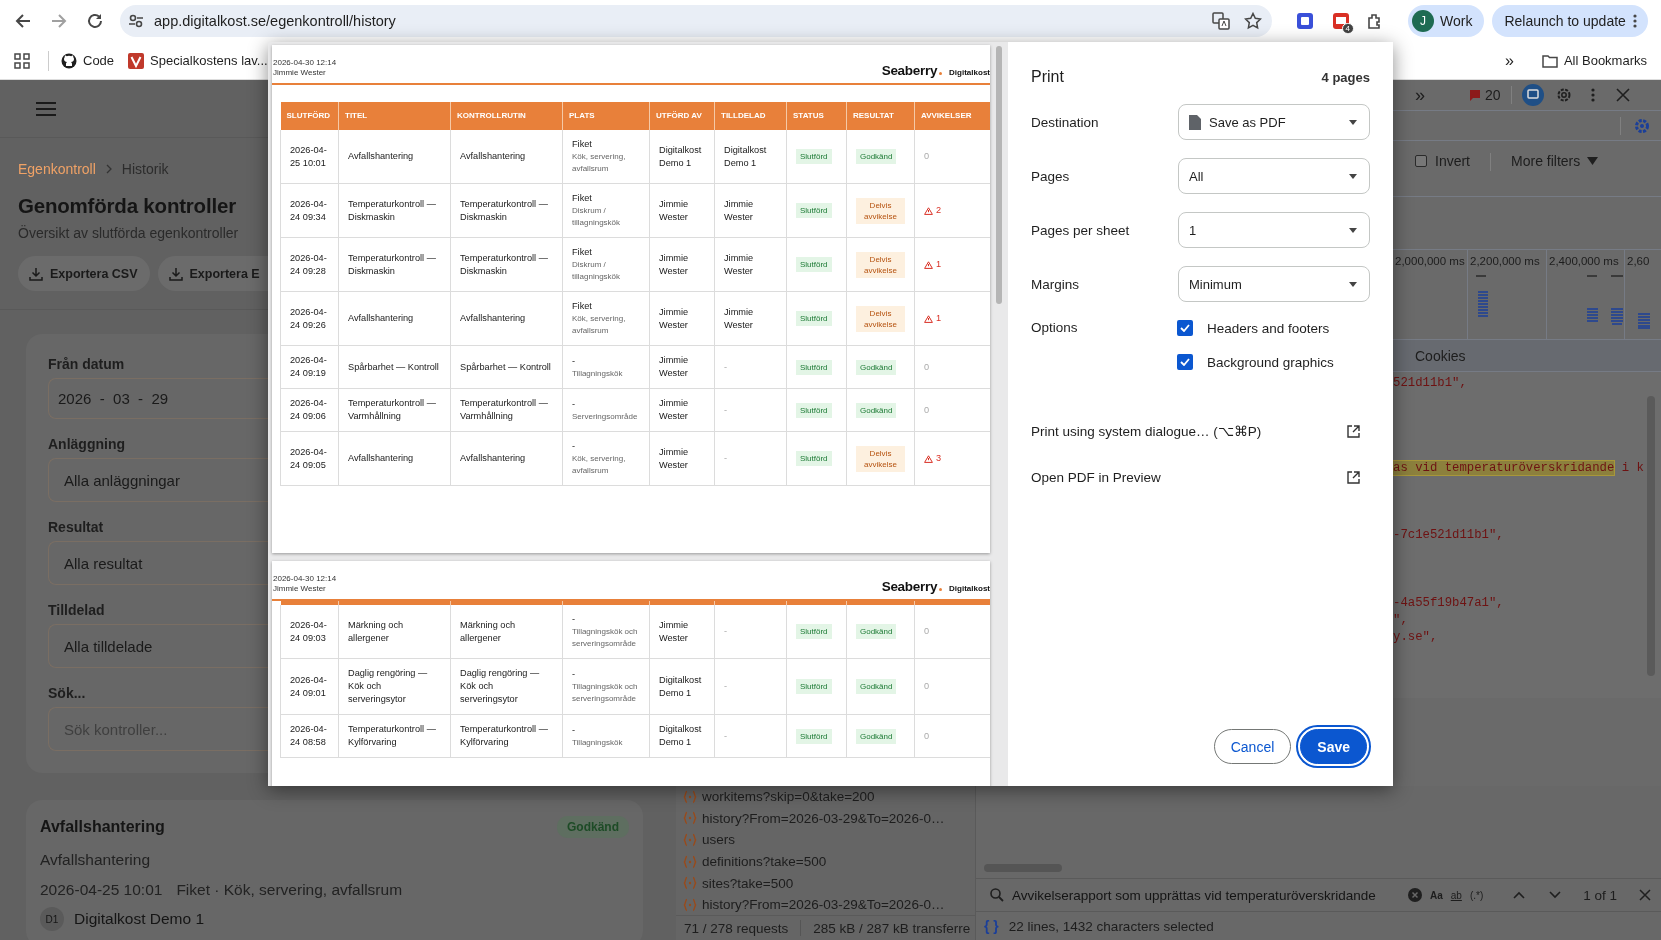  I want to click on breadcrumb-link: Egenkontroll, so click(57, 169).